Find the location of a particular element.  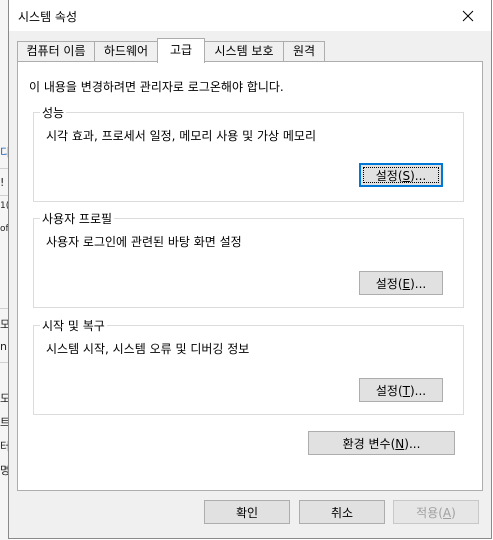

button-label: 적용(A) is located at coordinates (436, 512).